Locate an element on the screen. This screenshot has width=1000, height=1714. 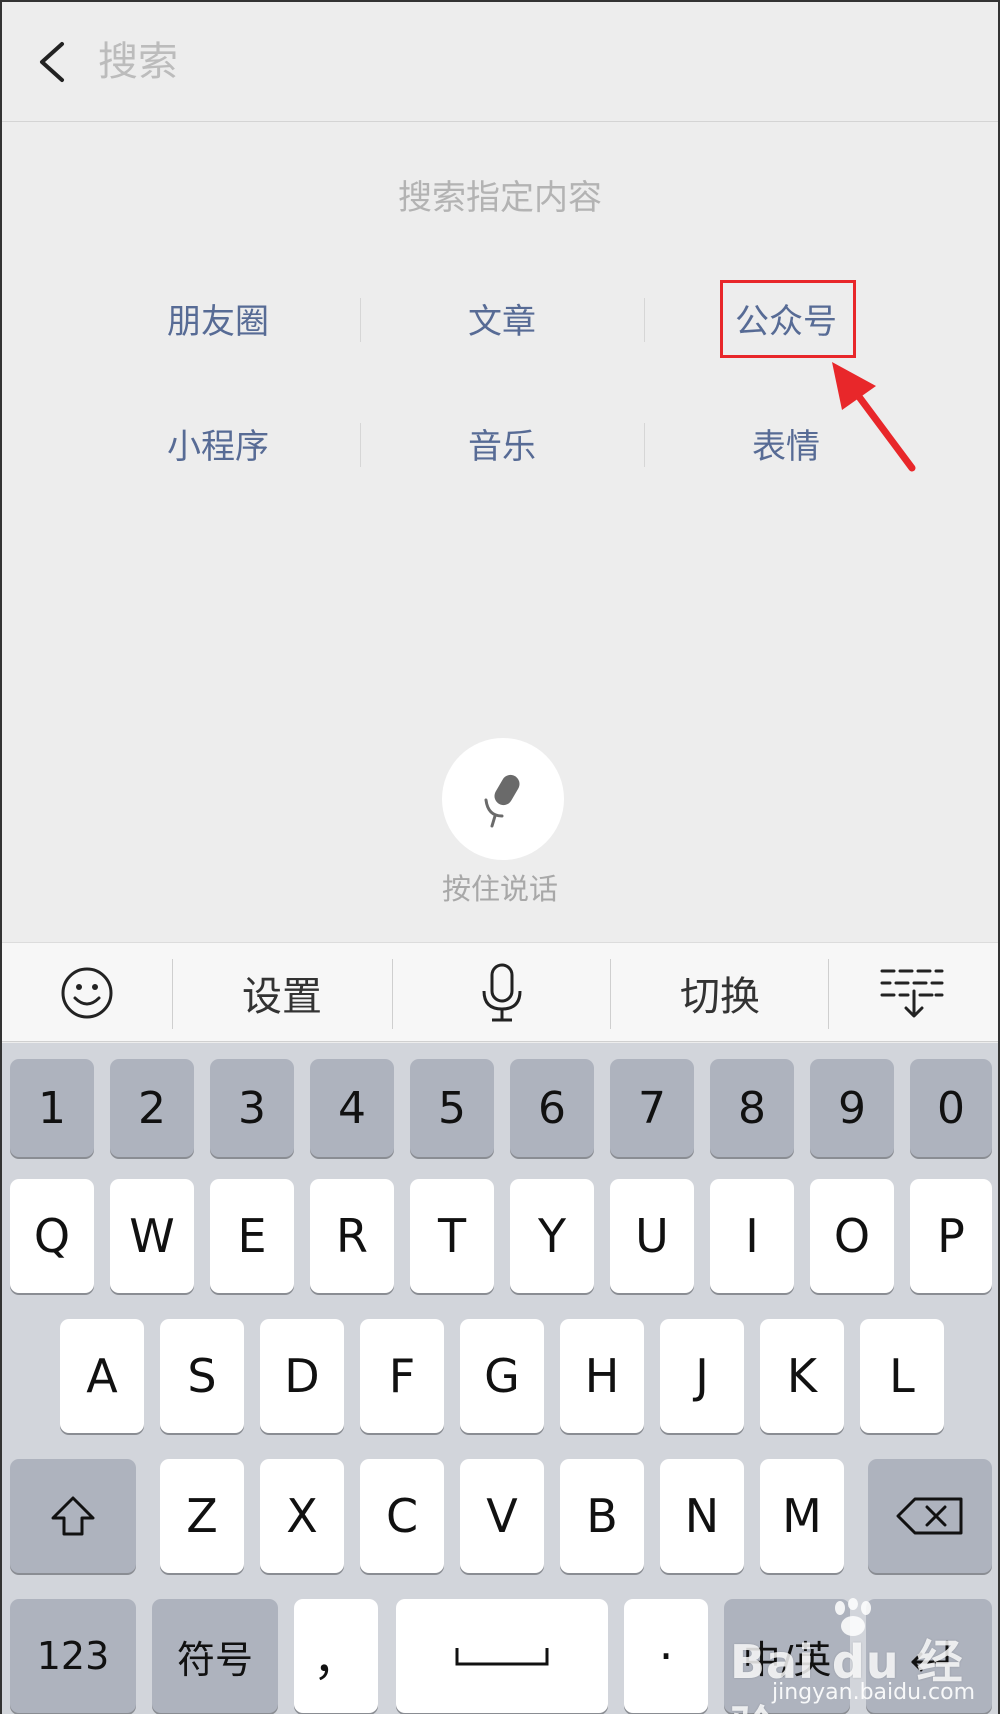
key-d: D is located at coordinates (302, 1376).